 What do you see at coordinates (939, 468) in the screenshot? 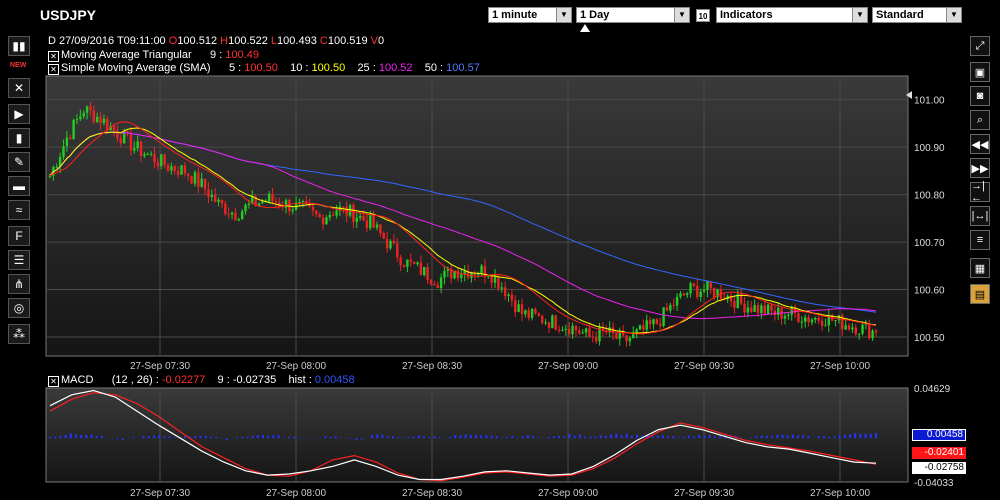
I see `macd-signal-tag: -0.02758` at bounding box center [939, 468].